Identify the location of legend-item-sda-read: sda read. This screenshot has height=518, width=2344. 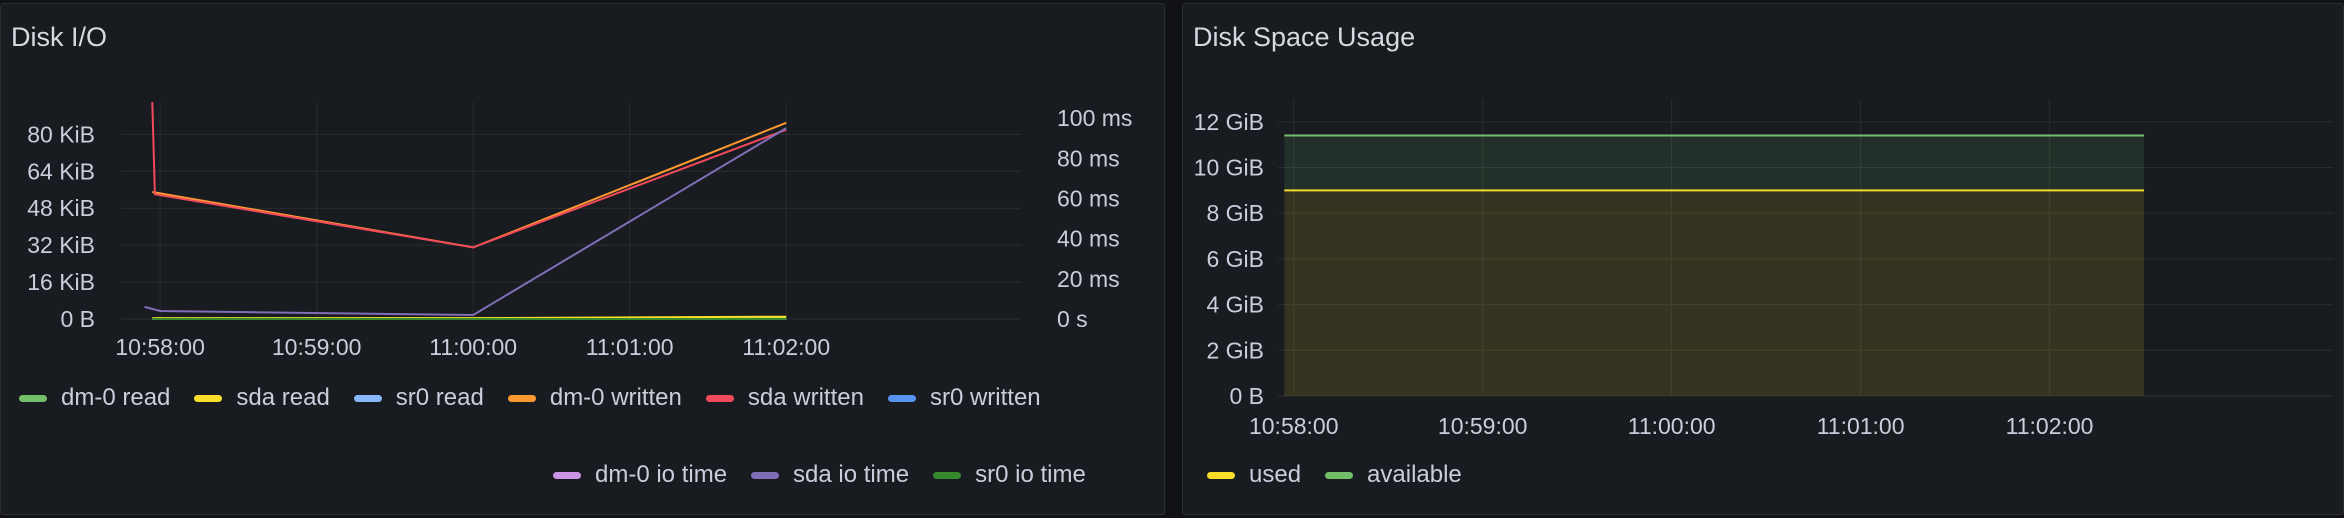
(262, 398).